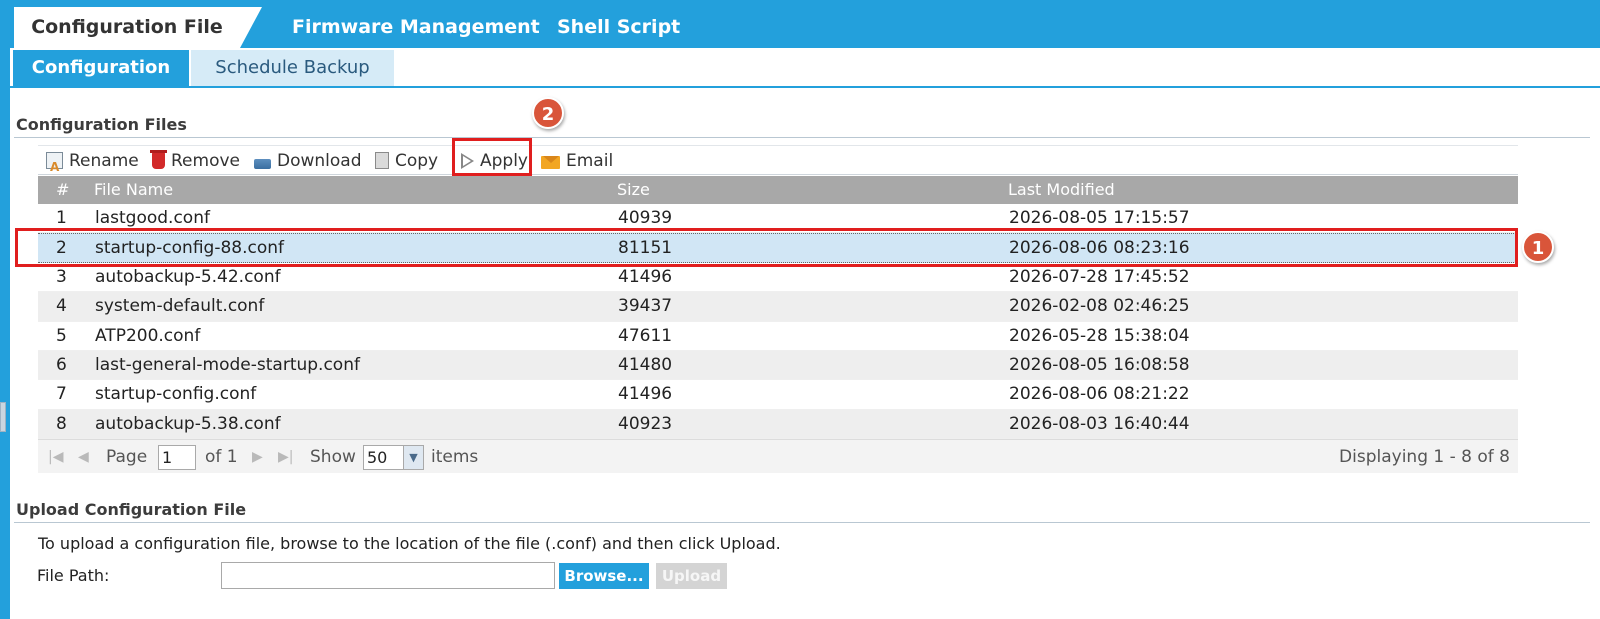 The image size is (1600, 619). I want to click on row-last-modified: 2026-02-08 02:46:25, so click(1099, 306).